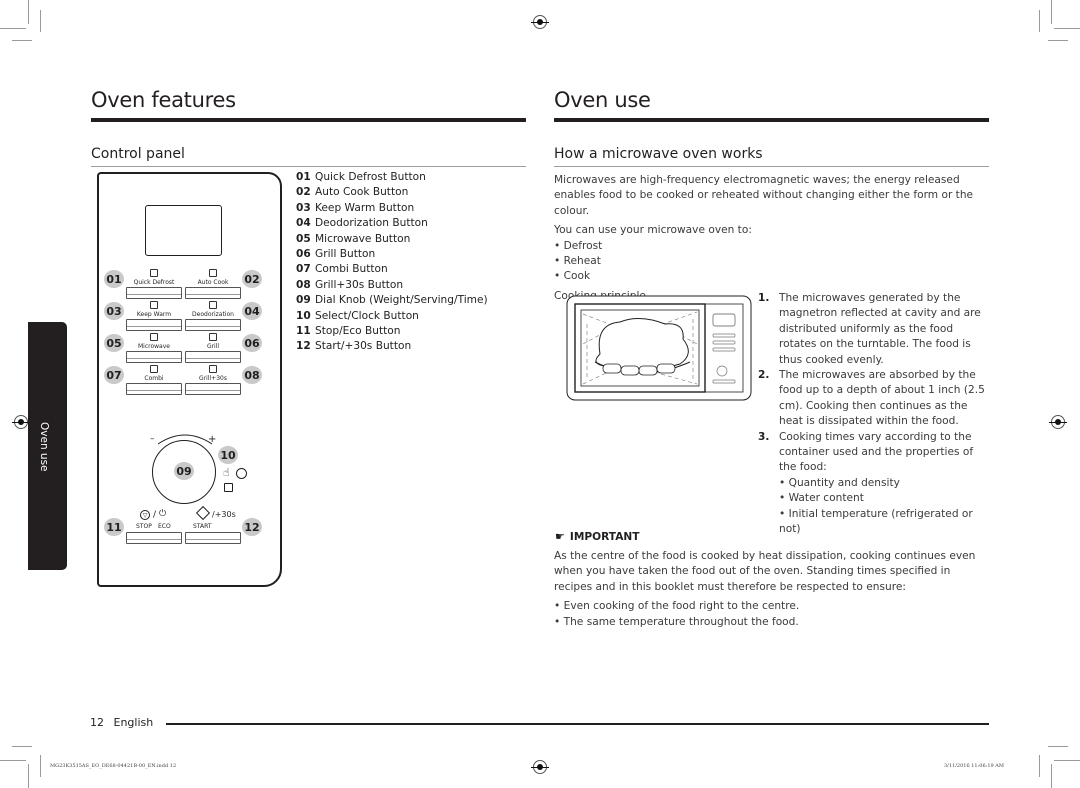 This screenshot has height=788, width=1080. I want to click on legend-number: 10, so click(303, 315).